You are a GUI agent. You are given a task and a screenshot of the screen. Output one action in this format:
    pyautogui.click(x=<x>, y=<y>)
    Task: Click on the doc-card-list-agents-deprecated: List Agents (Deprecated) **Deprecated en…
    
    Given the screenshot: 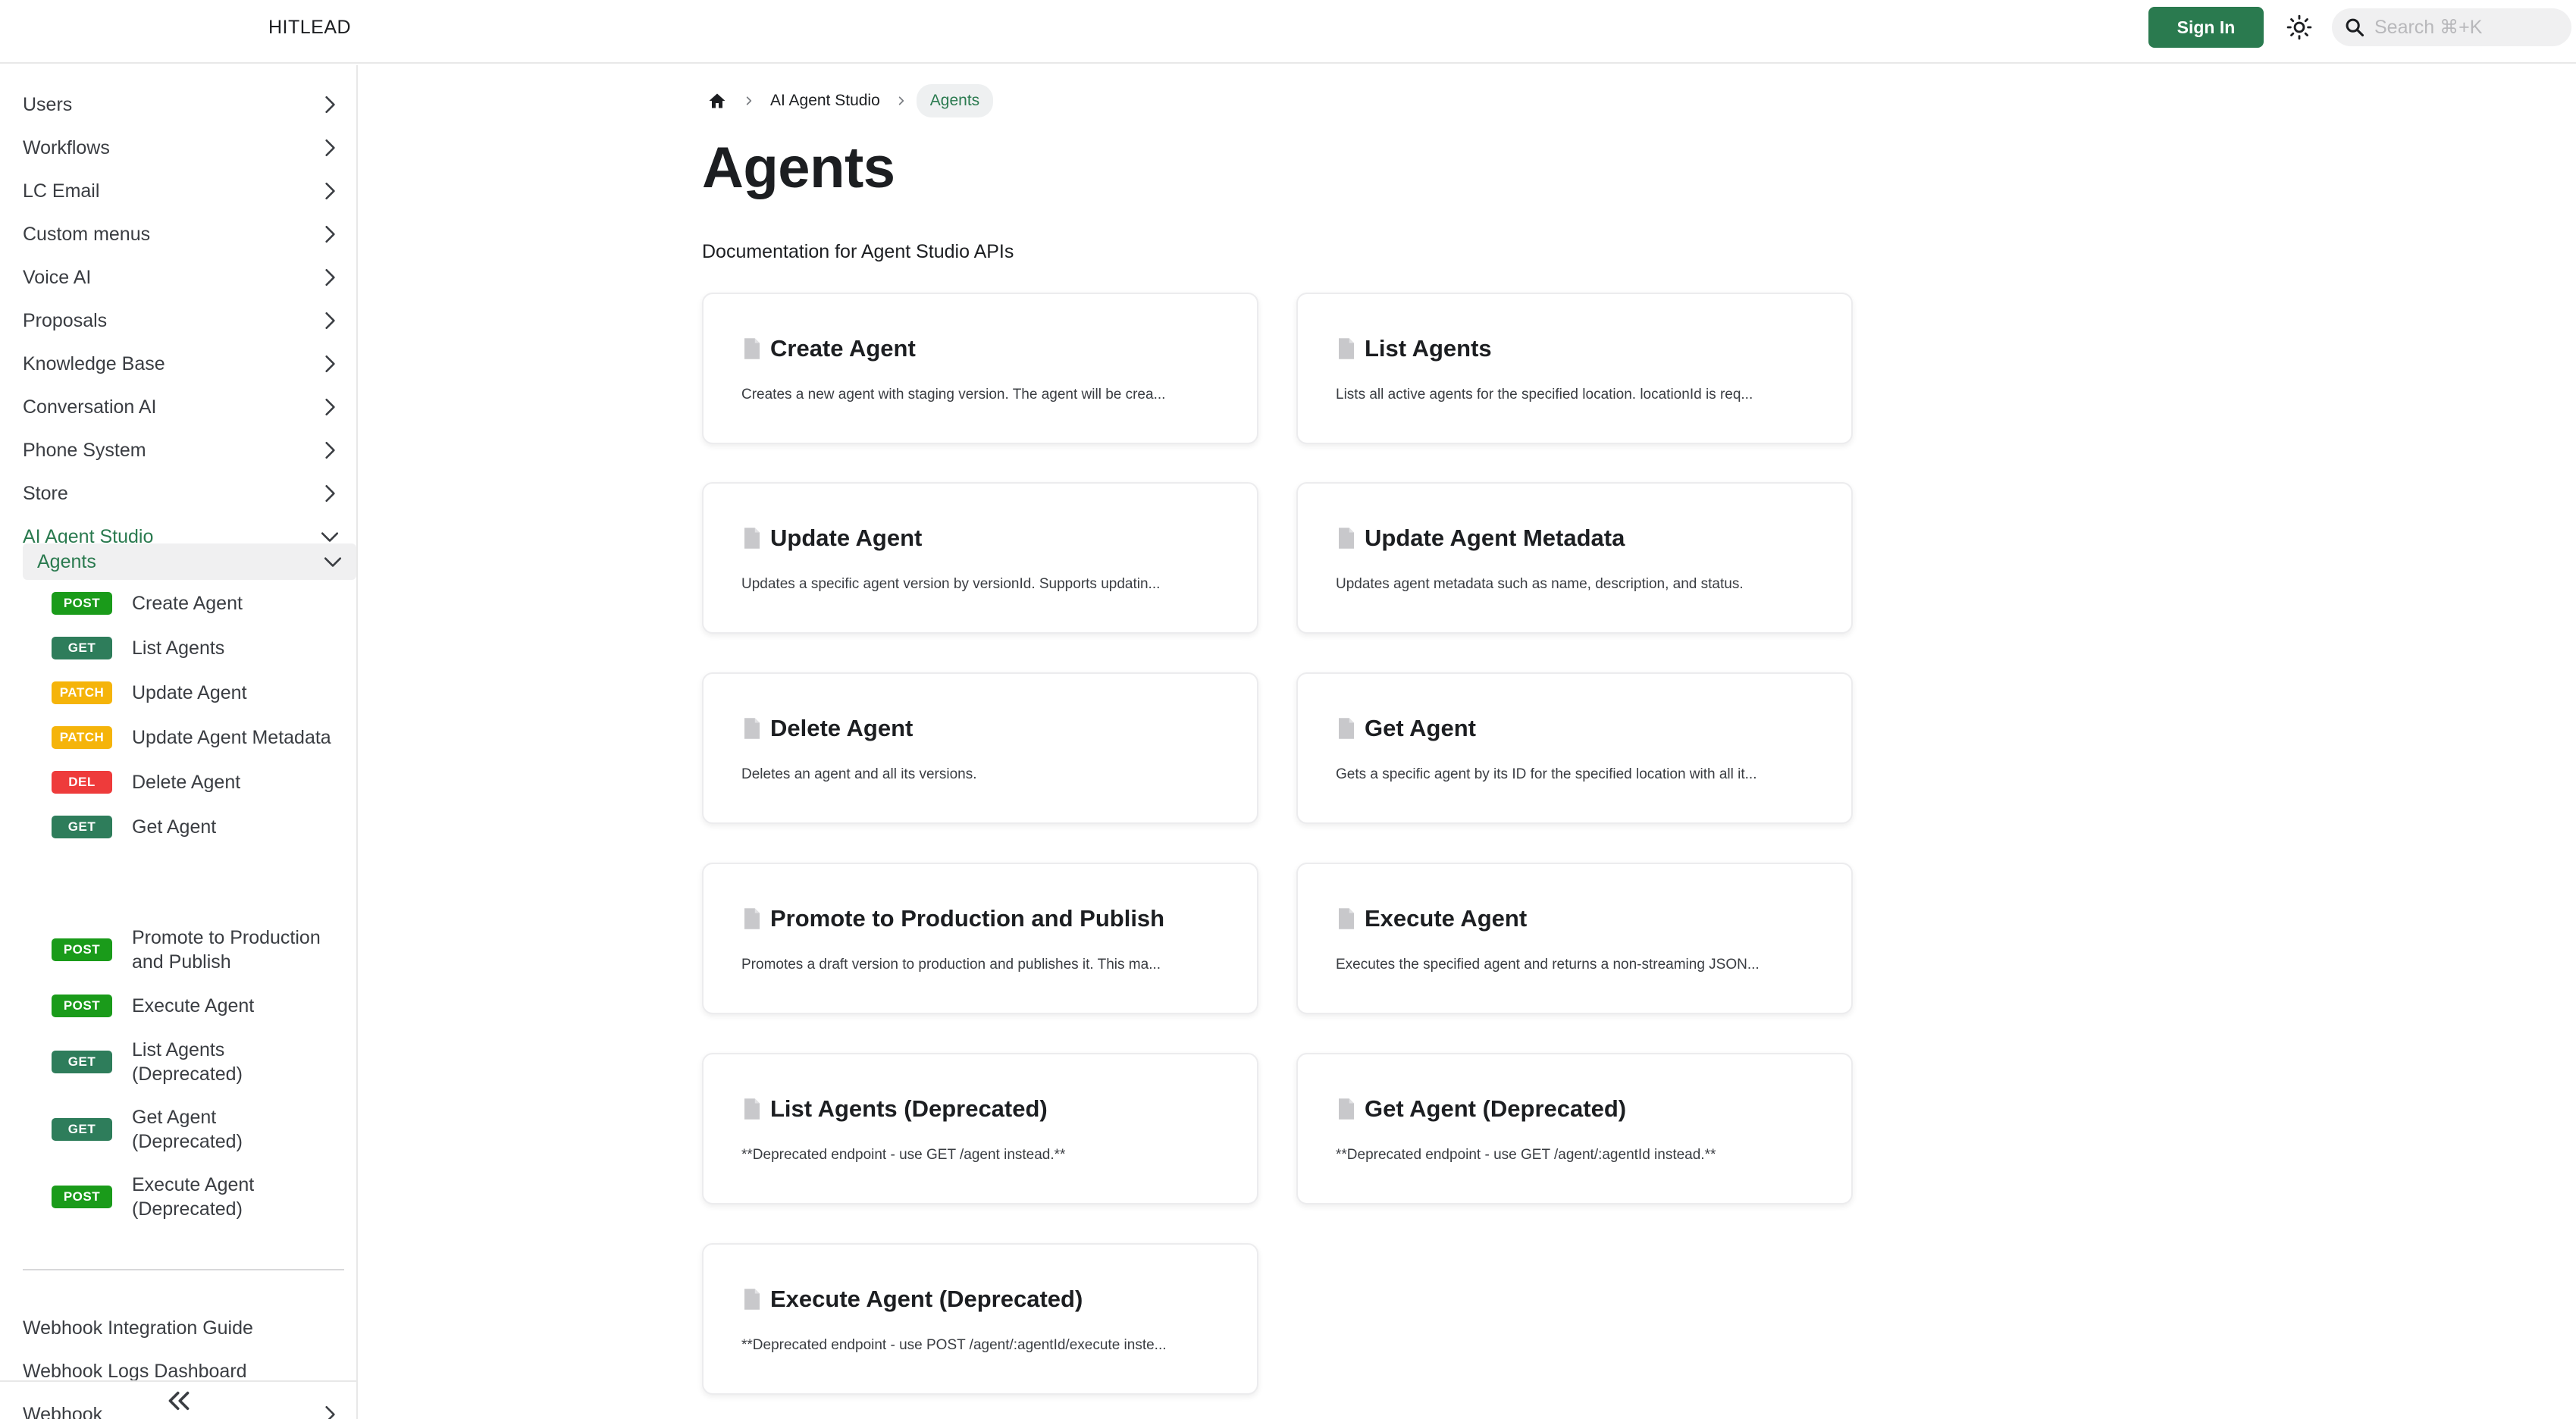 What is the action you would take?
    pyautogui.click(x=980, y=1128)
    